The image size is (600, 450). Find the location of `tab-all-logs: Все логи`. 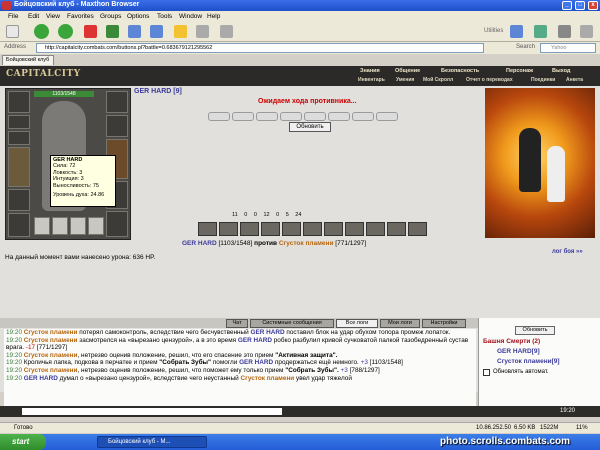

tab-all-logs: Все логи is located at coordinates (357, 323).